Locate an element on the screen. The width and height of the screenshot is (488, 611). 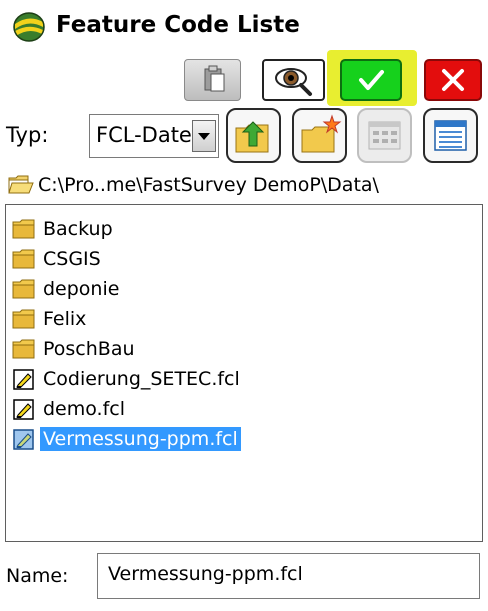
chevron-down-icon is located at coordinates (204, 136).